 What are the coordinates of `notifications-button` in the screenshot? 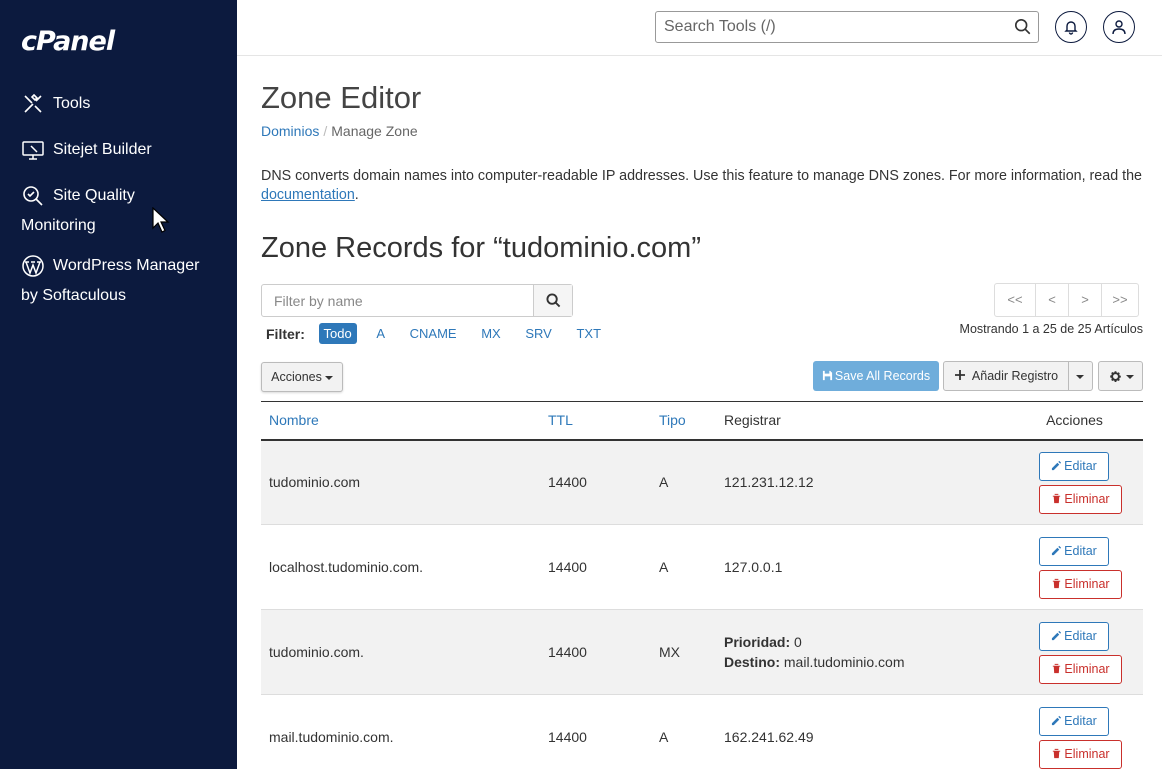 It's located at (1071, 27).